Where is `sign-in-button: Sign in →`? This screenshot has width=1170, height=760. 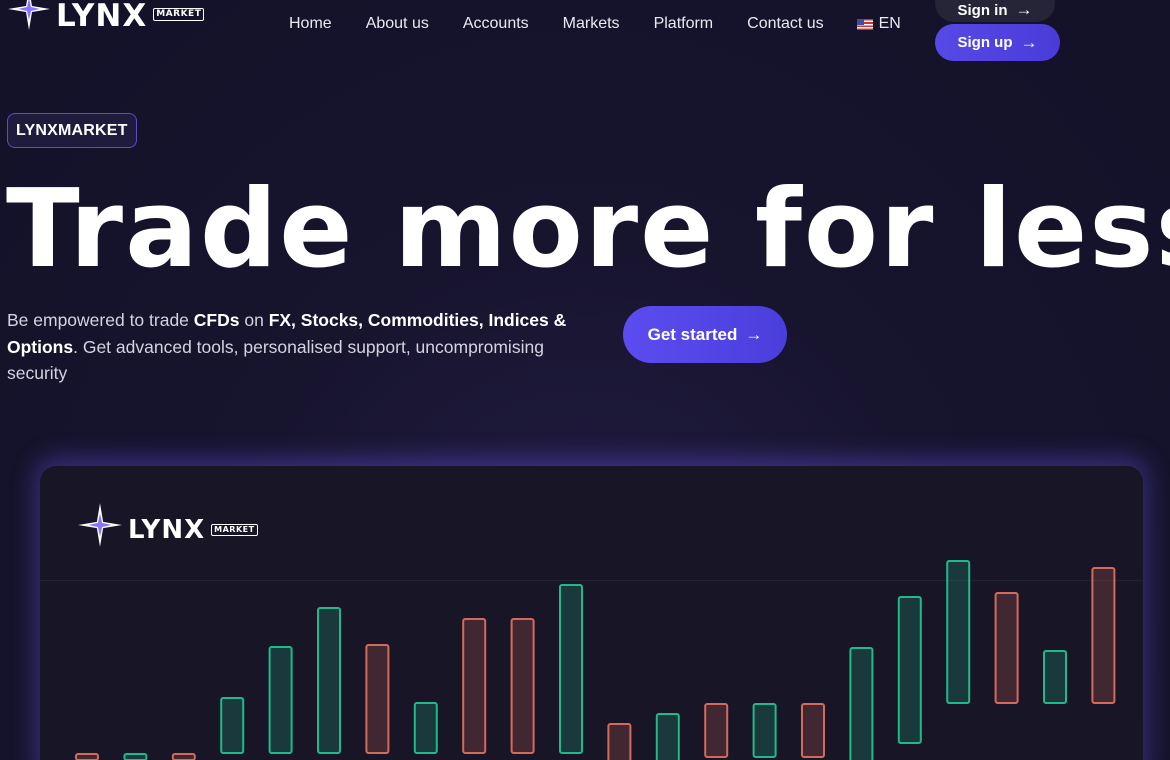
sign-in-button: Sign in → is located at coordinates (995, 11).